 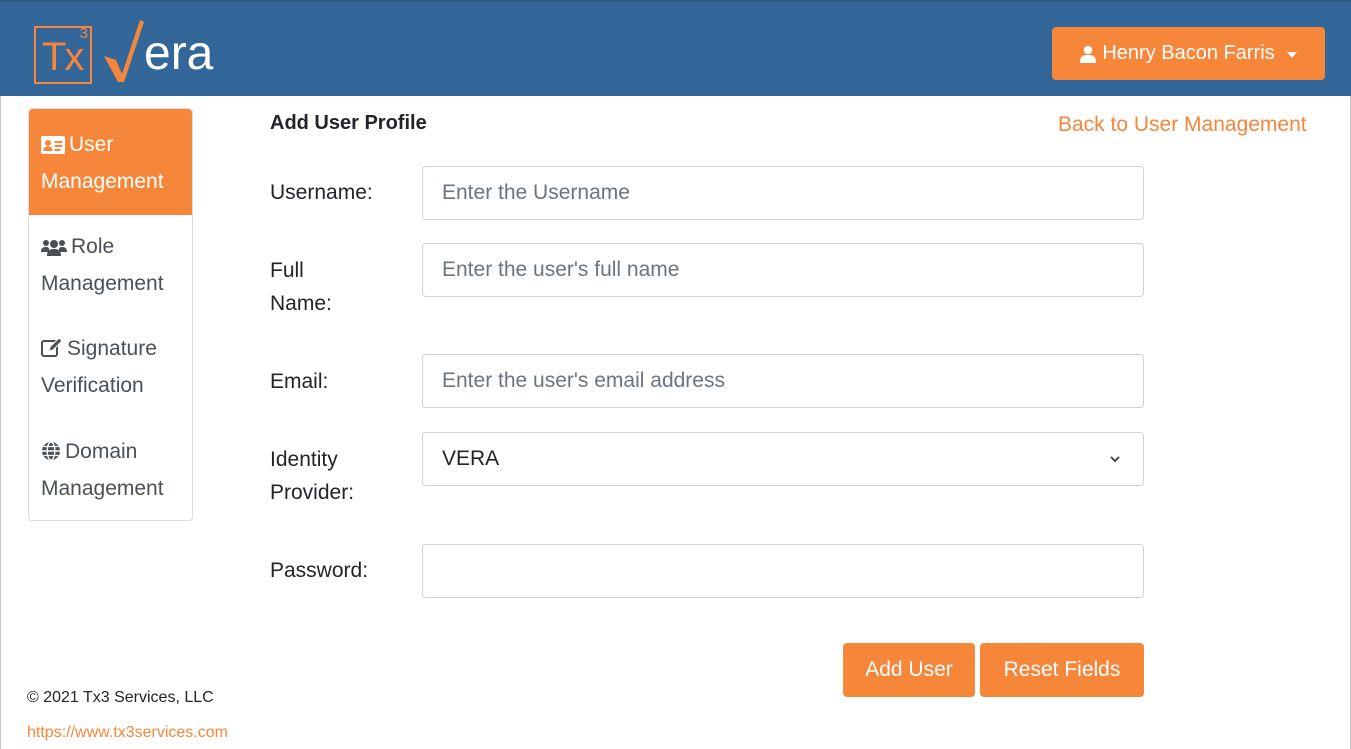 I want to click on password-input, so click(x=783, y=571).